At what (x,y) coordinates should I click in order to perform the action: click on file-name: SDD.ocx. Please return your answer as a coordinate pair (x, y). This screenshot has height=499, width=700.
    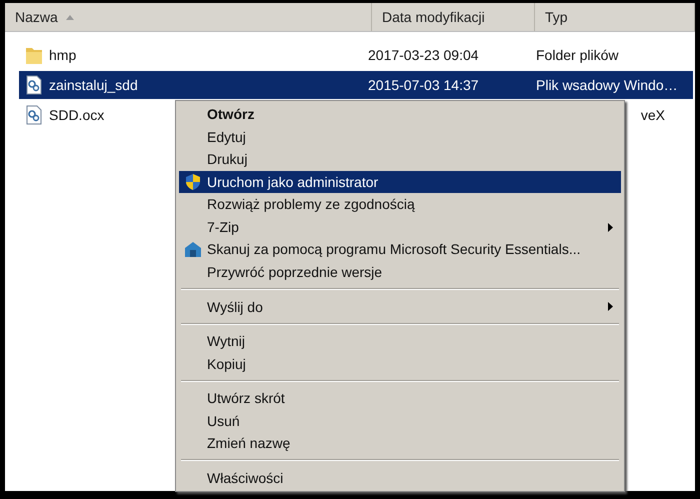
    Looking at the image, I should click on (76, 115).